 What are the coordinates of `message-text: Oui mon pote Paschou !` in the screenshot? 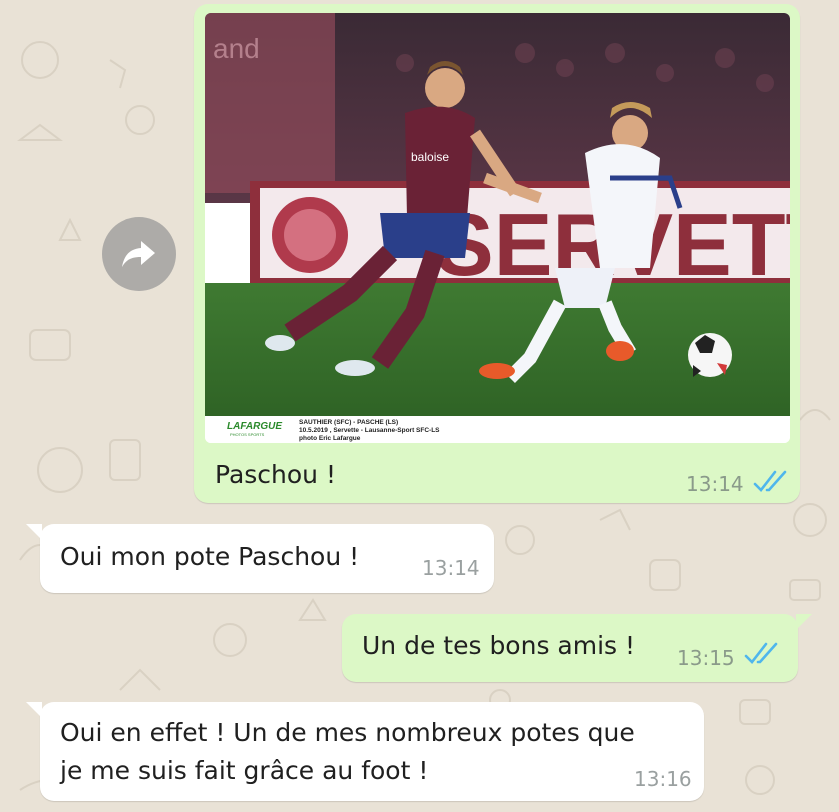 It's located at (210, 556).